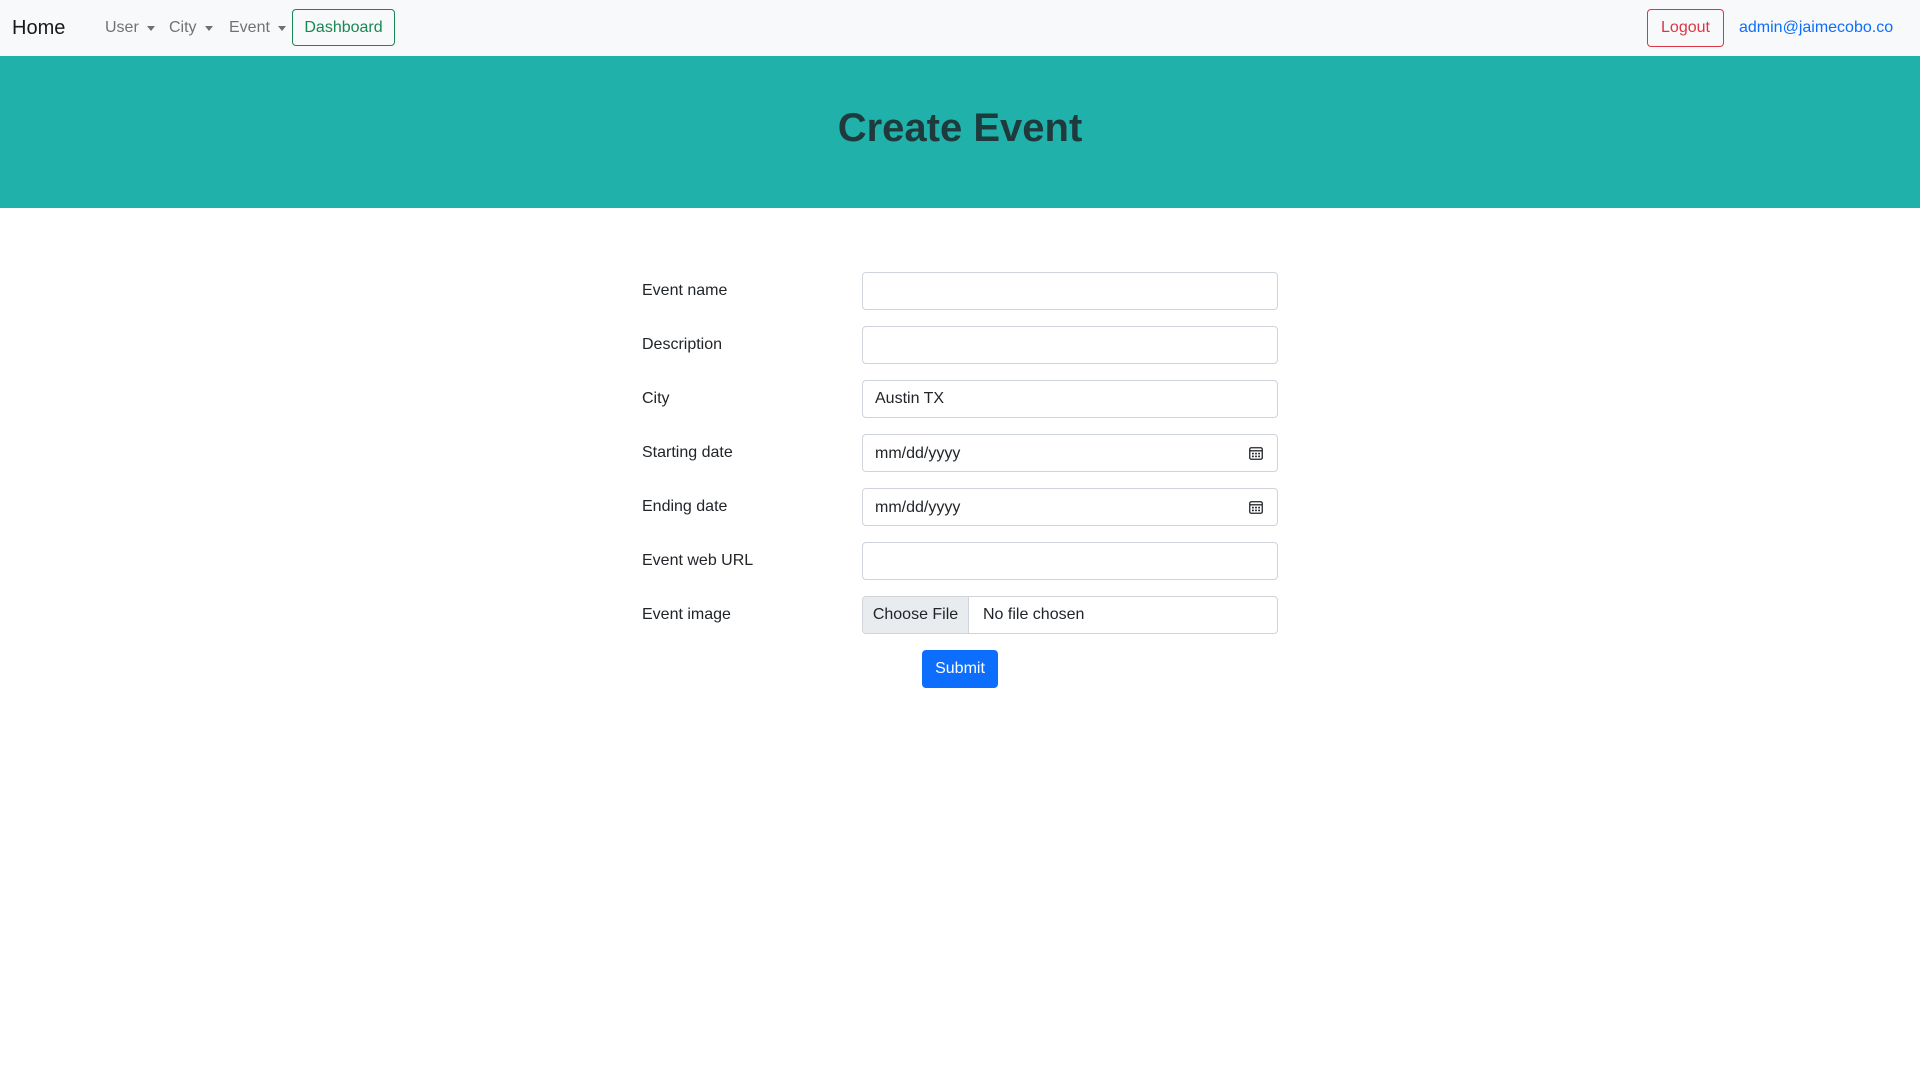 Image resolution: width=1920 pixels, height=1080 pixels. I want to click on event-name-label: Event name, so click(685, 290).